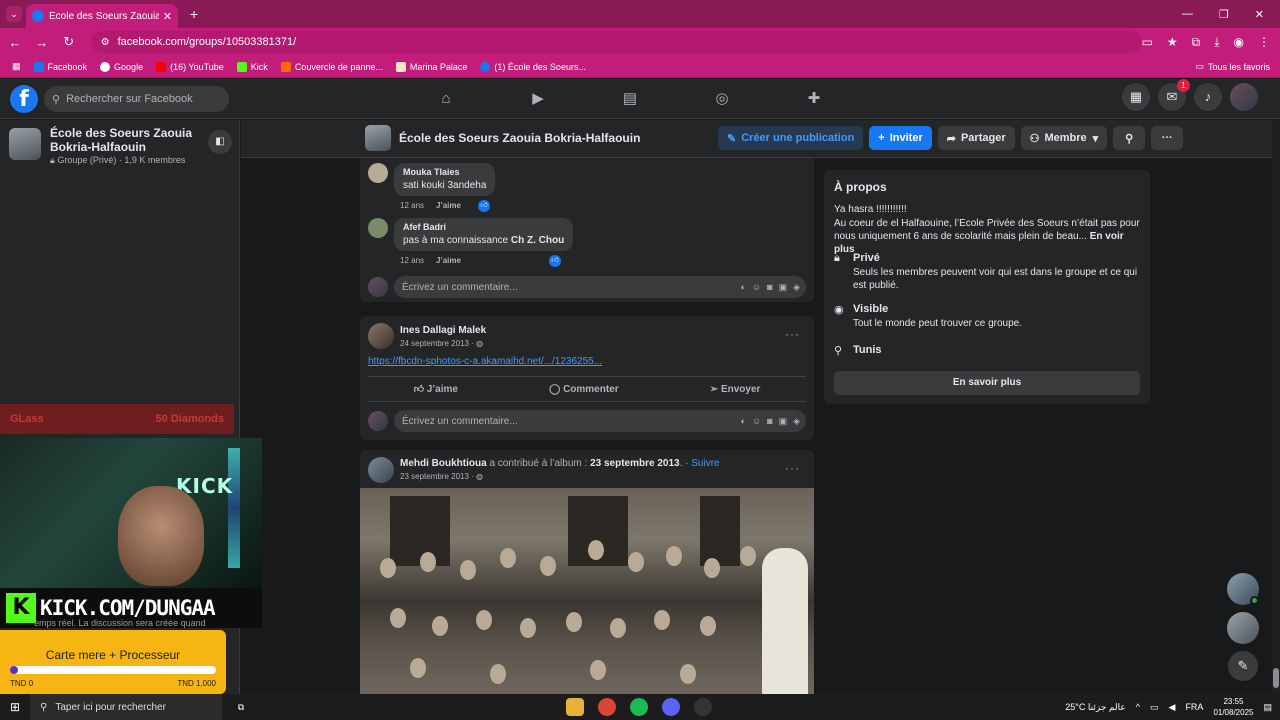 The width and height of the screenshot is (1280, 720). Describe the element at coordinates (125, 140) in the screenshot. I see `sidebar-group-name: École des Soeurs Zaouia Bokria-Halfaouin` at that location.